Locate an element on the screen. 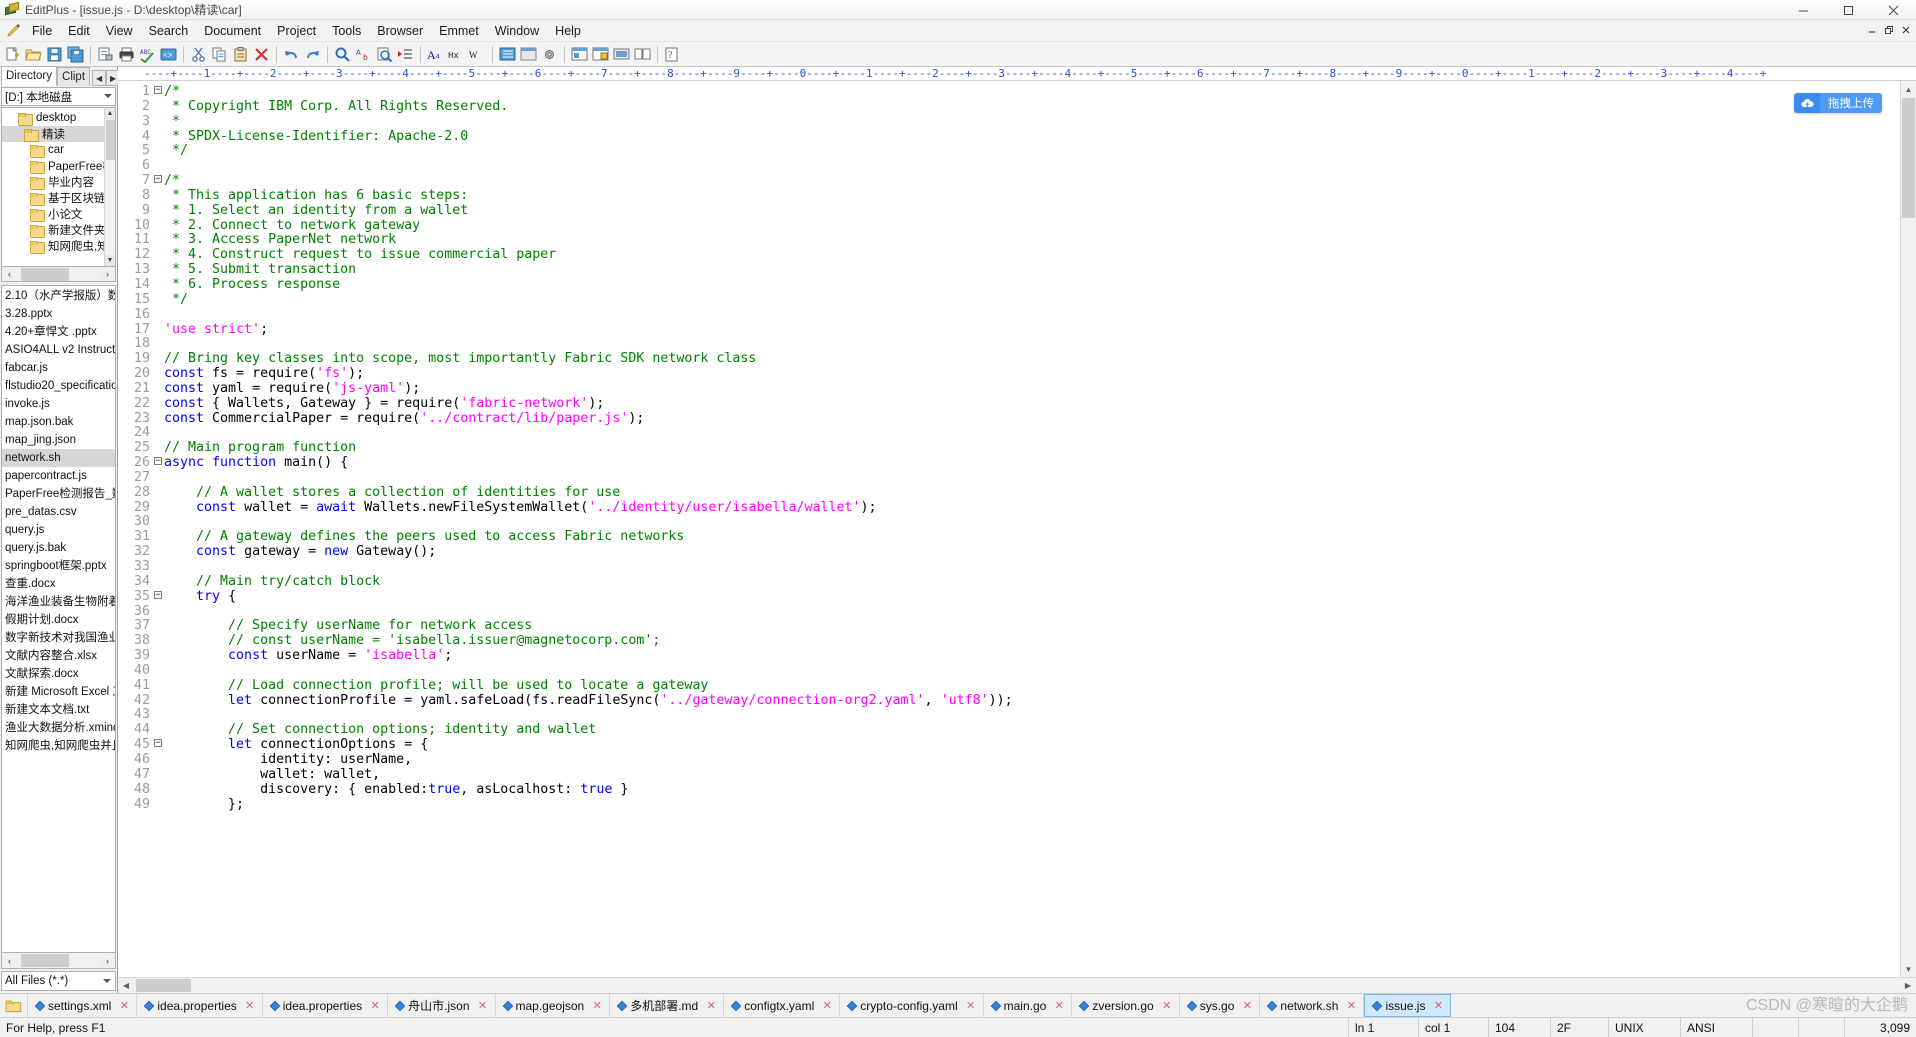 The height and width of the screenshot is (1037, 1916). settings-icon is located at coordinates (549, 54).